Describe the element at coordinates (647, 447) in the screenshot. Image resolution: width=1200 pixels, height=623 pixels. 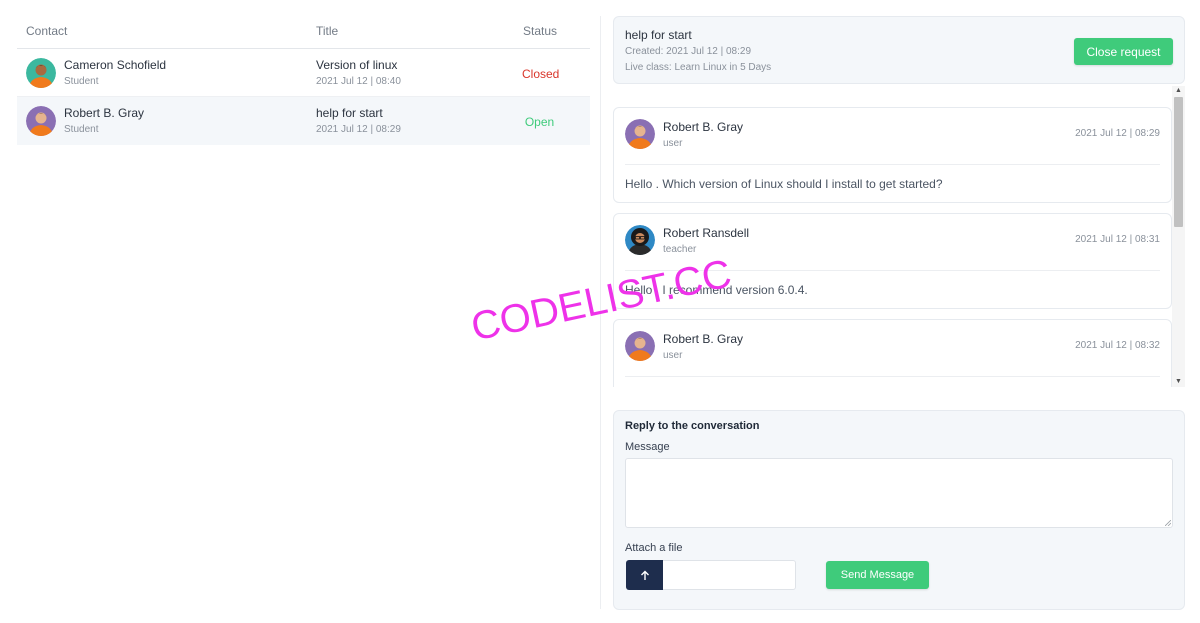
I see `message-label: Message` at that location.